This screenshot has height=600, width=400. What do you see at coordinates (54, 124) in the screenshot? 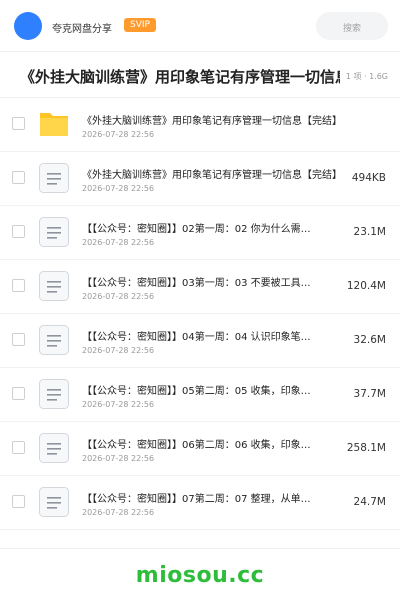
I see `folder-icon` at bounding box center [54, 124].